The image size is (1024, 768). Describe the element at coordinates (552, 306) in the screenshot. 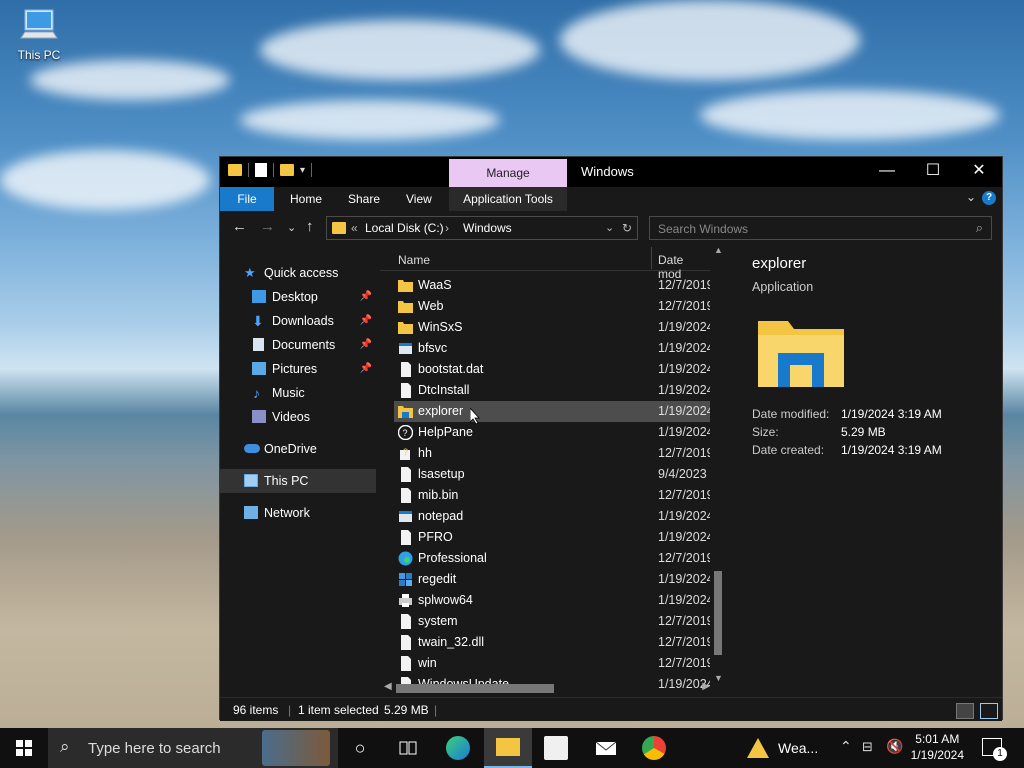

I see `file-row: Web 12/7/2019` at that location.